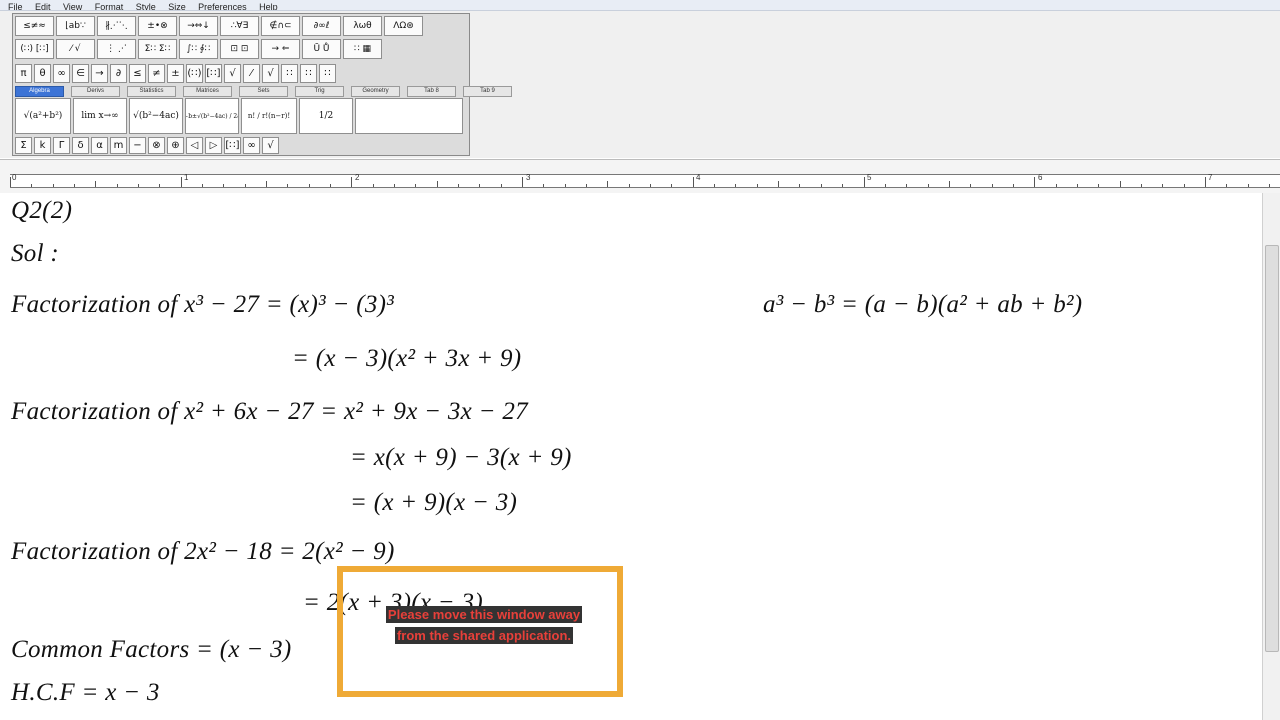 This screenshot has height=720, width=1280. I want to click on tab-geometry: Geometry, so click(375, 91).